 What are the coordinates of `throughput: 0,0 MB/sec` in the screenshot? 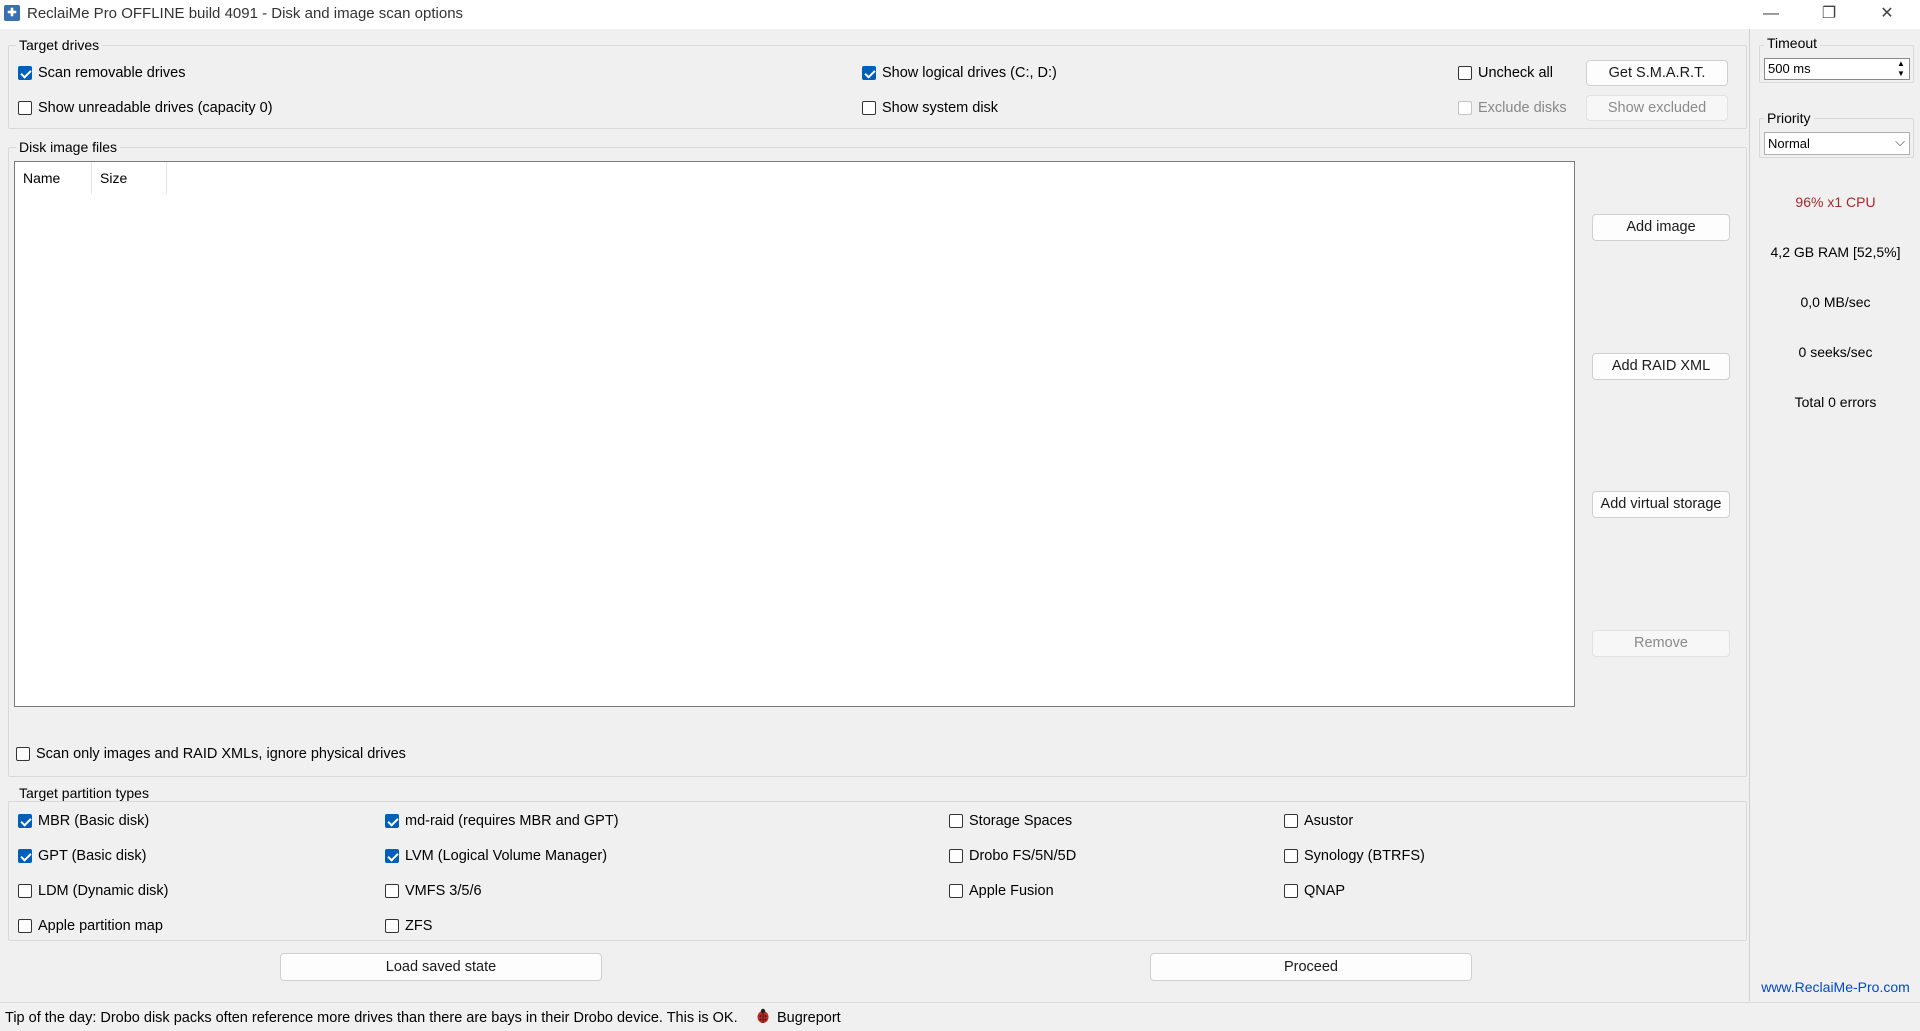 It's located at (1835, 302).